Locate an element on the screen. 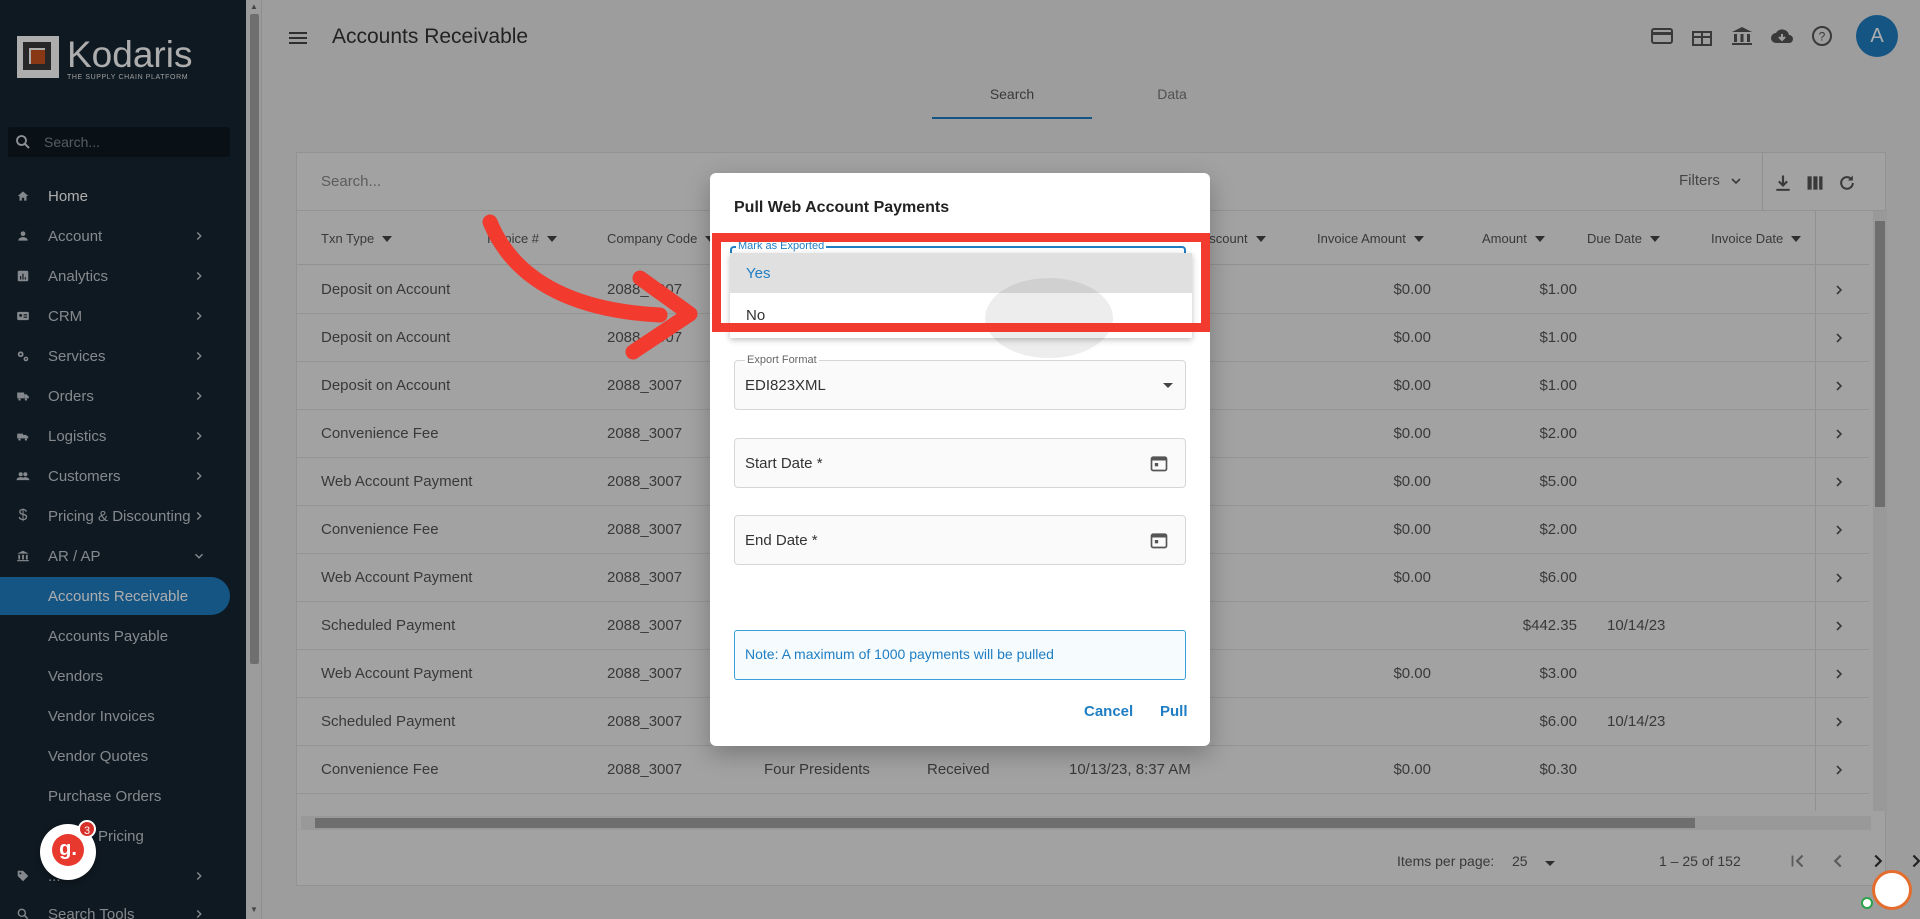  help-widget-badge: g. 3 is located at coordinates (68, 850).